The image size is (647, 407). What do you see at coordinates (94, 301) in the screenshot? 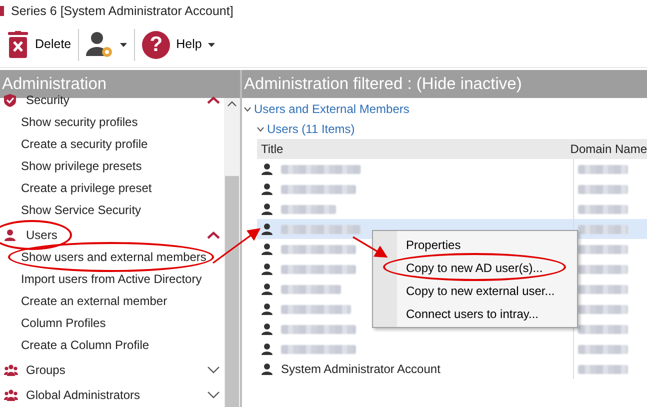
I see `nav-link: Create an external member` at bounding box center [94, 301].